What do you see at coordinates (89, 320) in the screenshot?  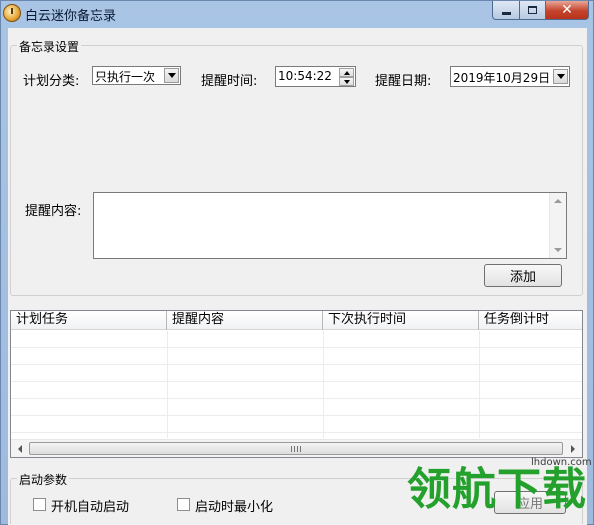 I see `column-header-task: 计划任务` at bounding box center [89, 320].